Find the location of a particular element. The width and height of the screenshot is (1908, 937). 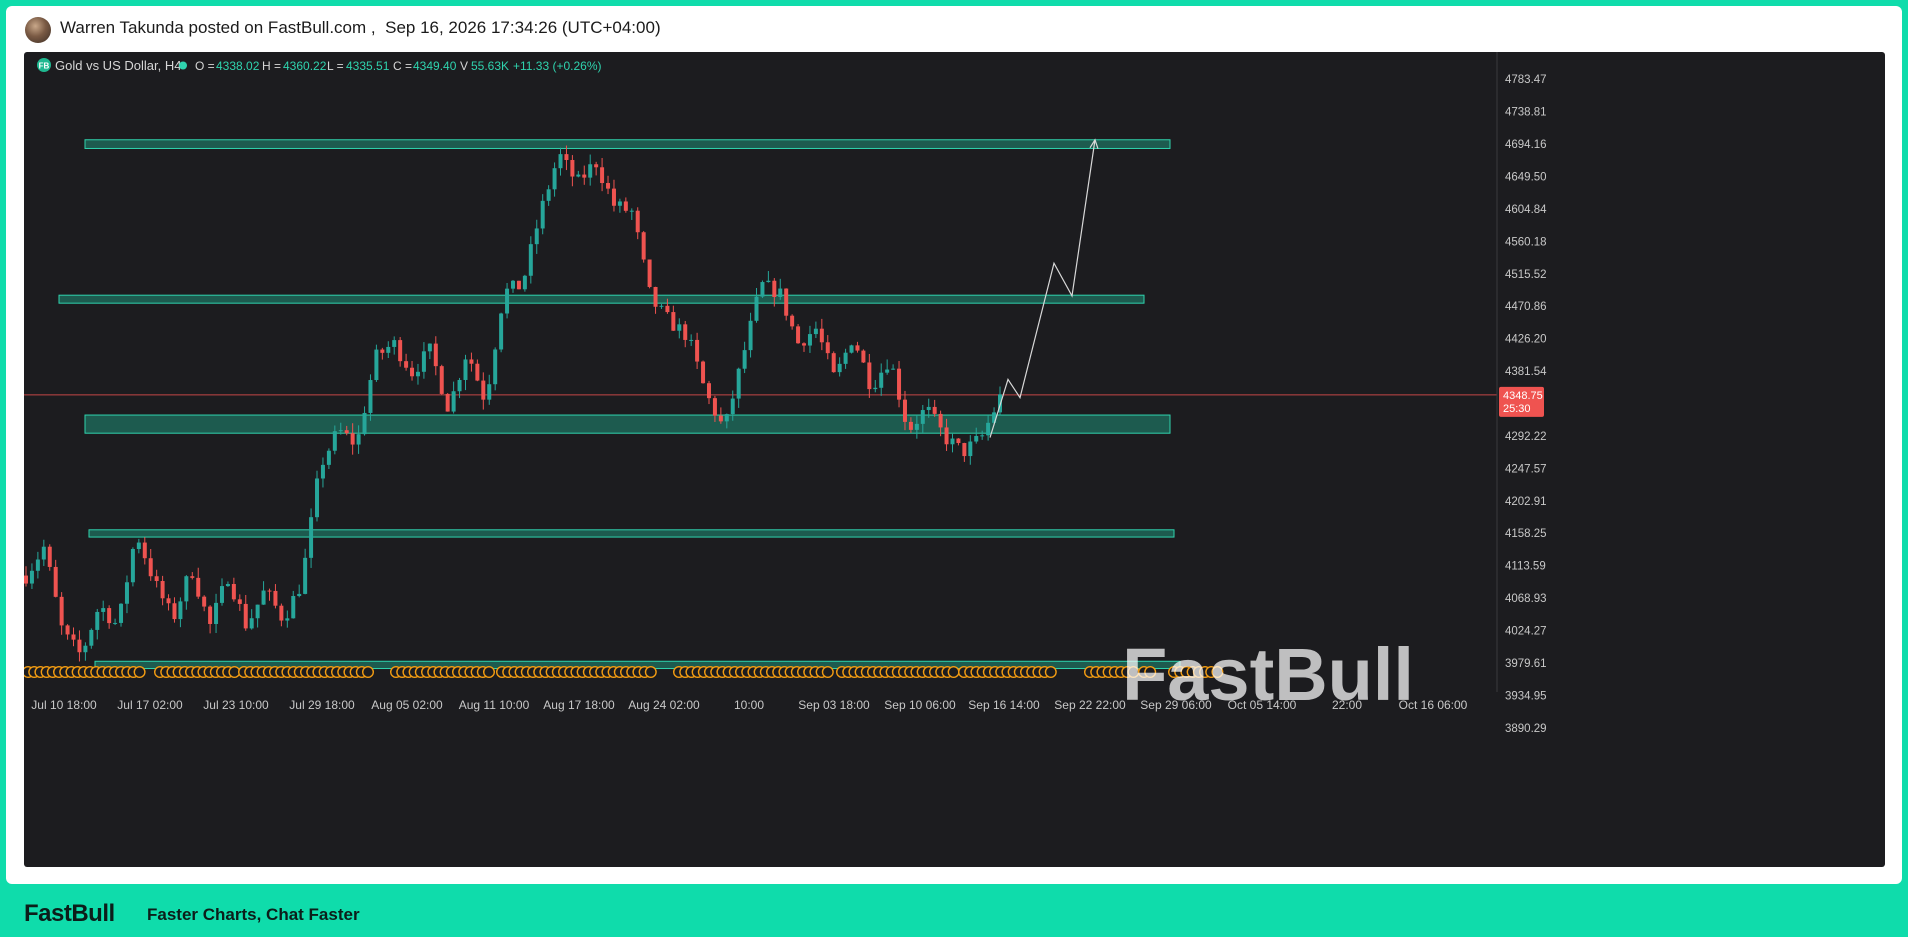

x-tick-label: Sep 03 18:00 is located at coordinates (834, 705).